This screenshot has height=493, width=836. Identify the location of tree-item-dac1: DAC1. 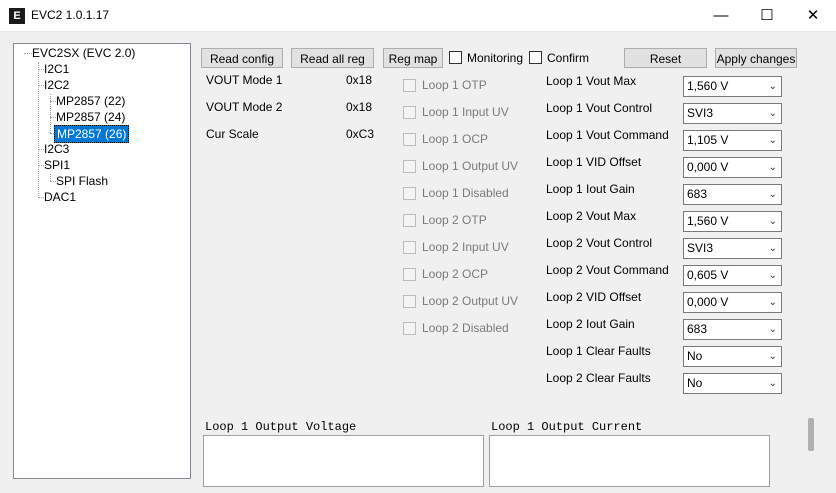
(60, 197).